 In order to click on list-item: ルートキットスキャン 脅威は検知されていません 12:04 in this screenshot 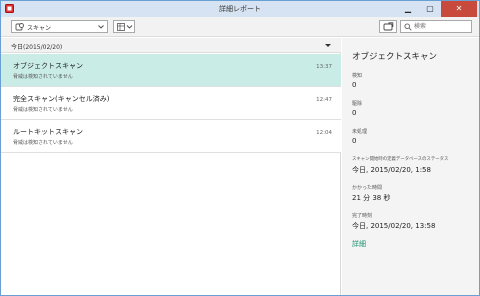, I will do `click(171, 136)`.